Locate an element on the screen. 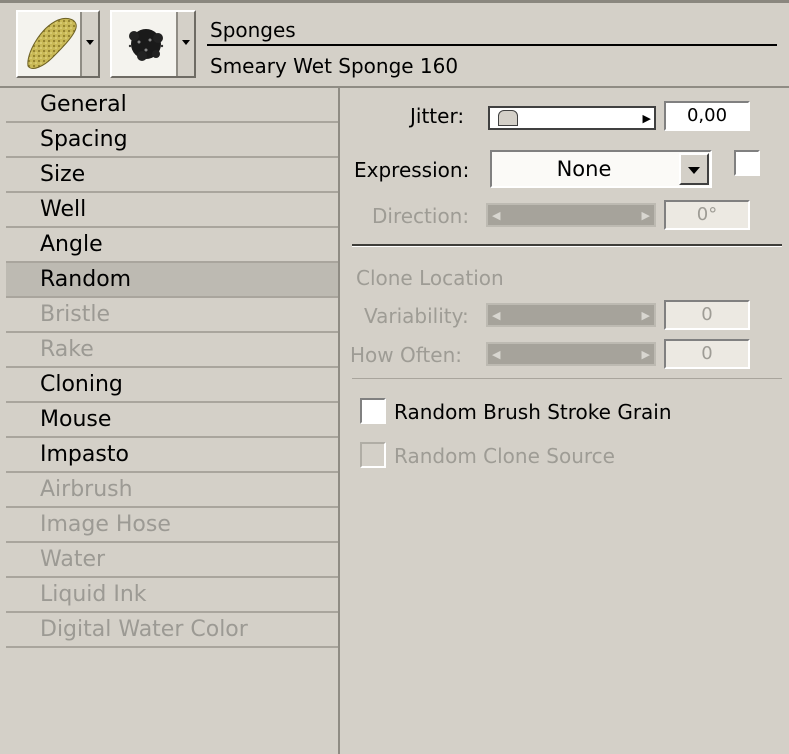 Image resolution: width=789 pixels, height=754 pixels. category-item-mouse: Mouse is located at coordinates (172, 420).